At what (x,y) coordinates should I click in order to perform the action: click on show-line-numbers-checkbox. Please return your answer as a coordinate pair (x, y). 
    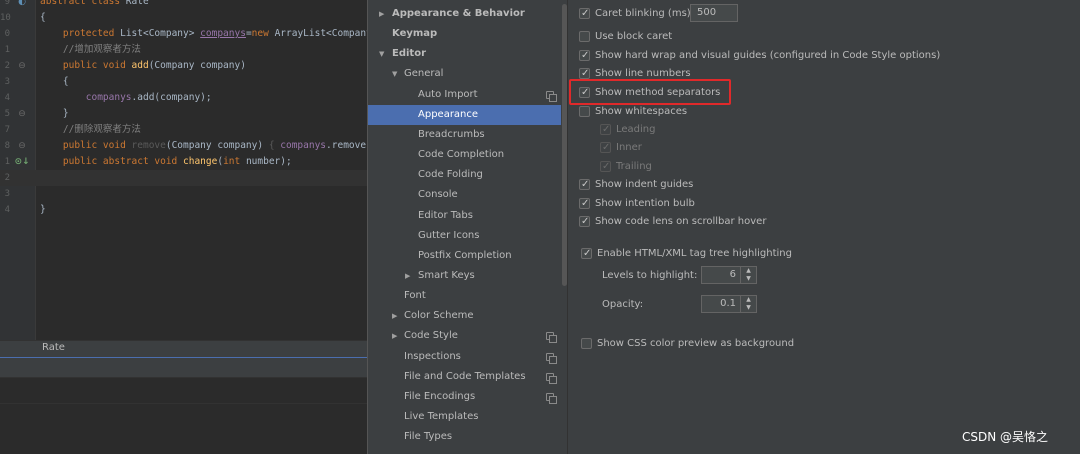
    Looking at the image, I should click on (584, 74).